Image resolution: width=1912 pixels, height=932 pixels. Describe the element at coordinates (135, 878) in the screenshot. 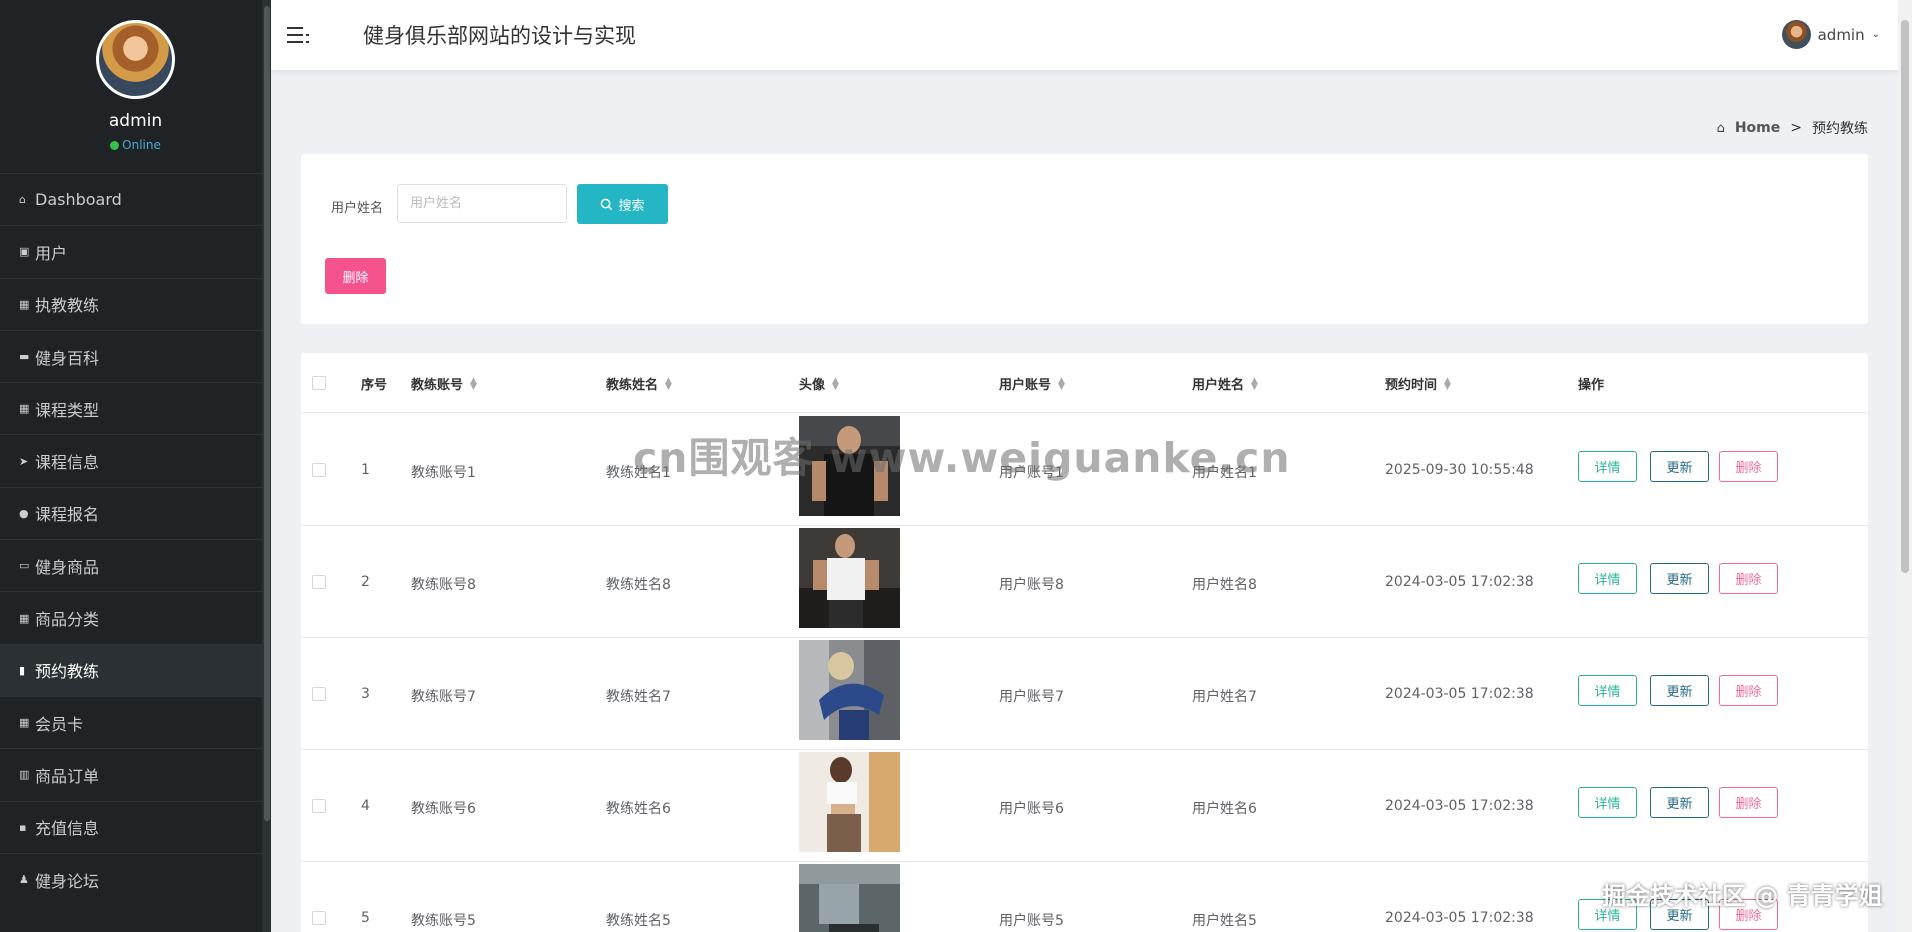

I see `sidebar-item-forum: ♟ 健身论坛` at that location.